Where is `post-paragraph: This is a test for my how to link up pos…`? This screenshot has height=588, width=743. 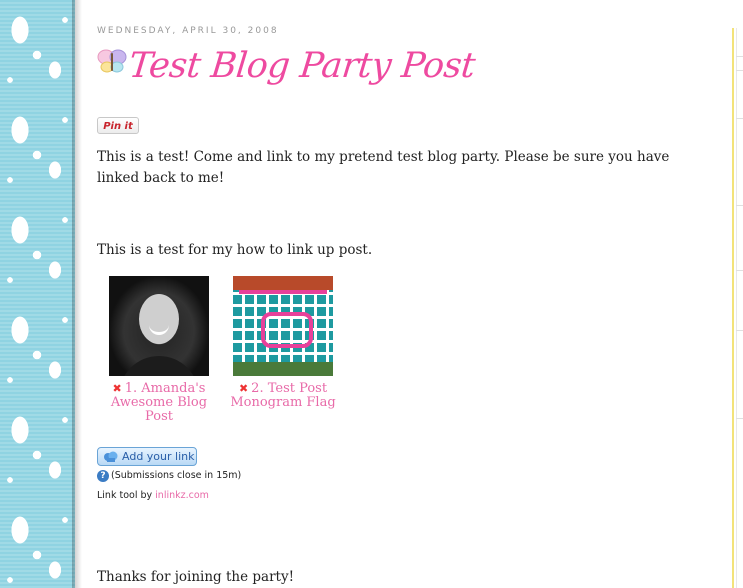 post-paragraph: This is a test for my how to link up pos… is located at coordinates (235, 250).